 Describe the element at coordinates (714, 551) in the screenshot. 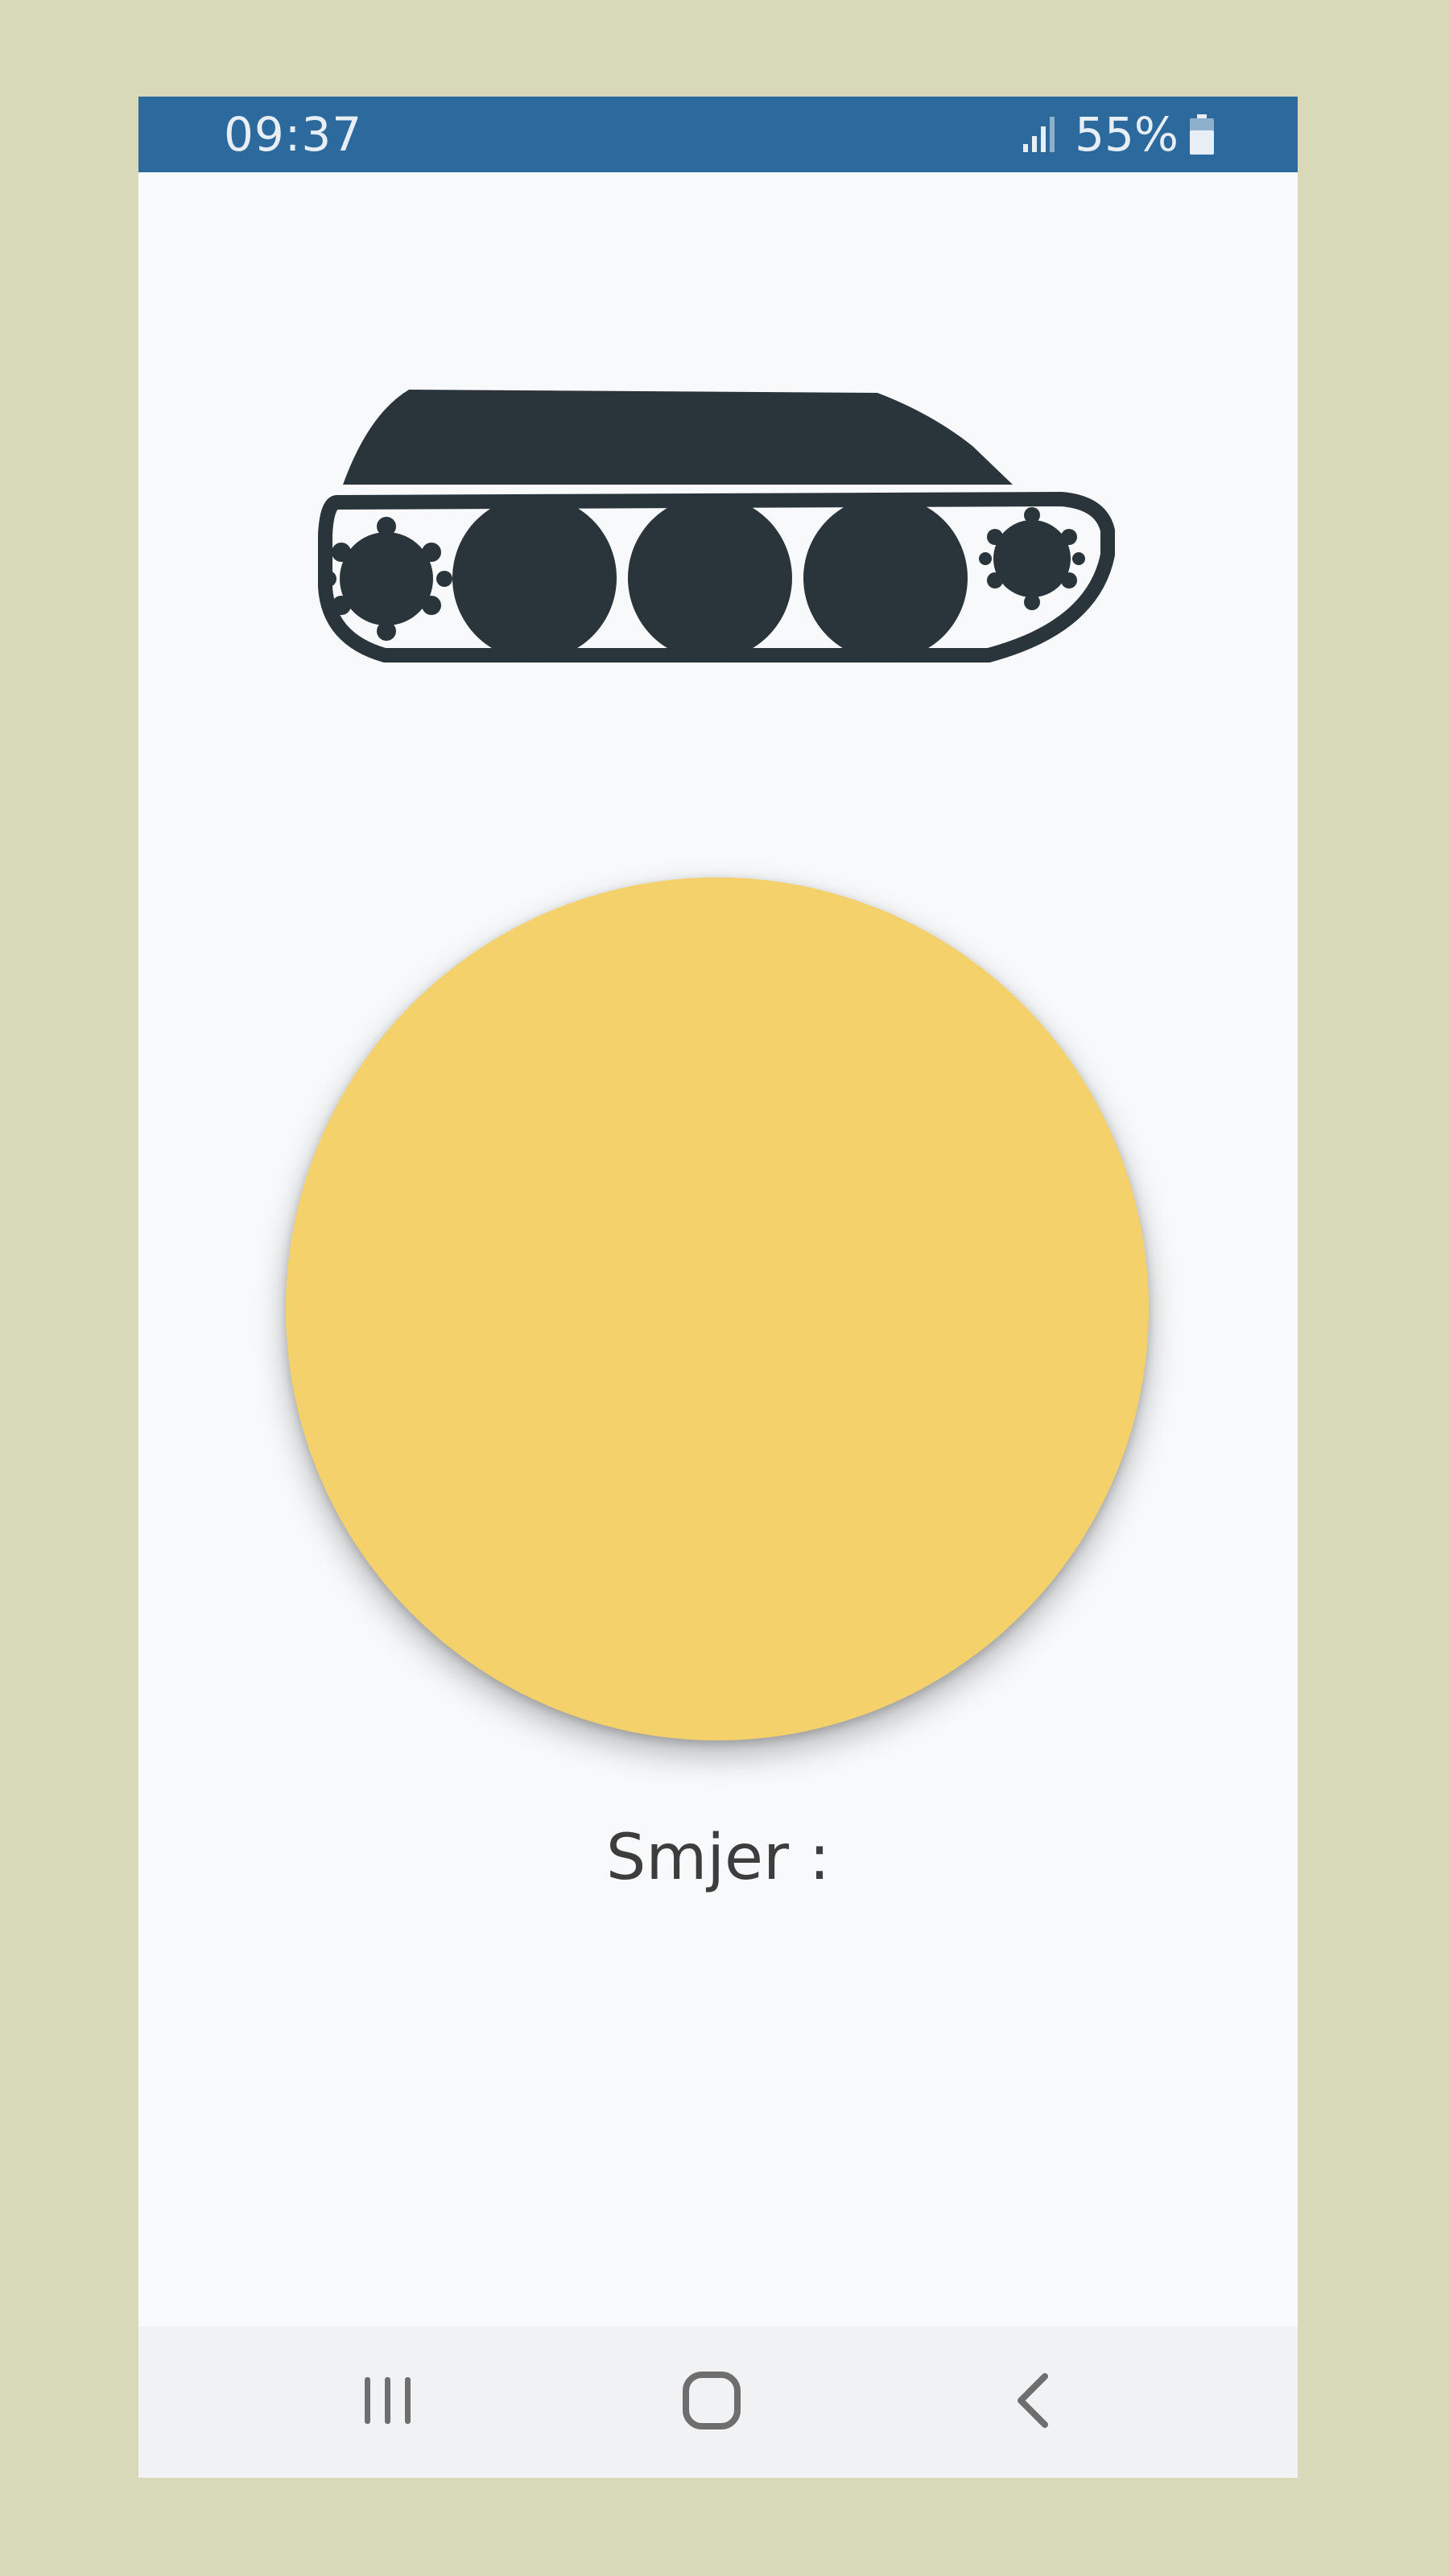

I see `tank-icon` at that location.